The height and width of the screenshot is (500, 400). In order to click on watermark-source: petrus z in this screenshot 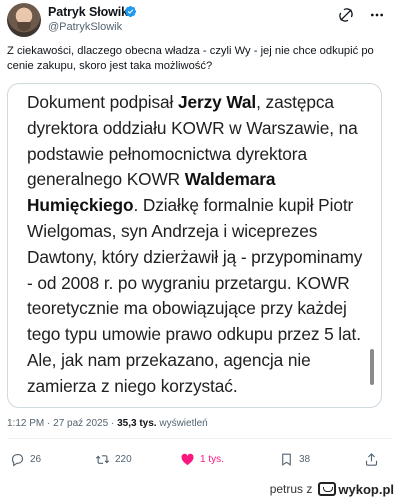, I will do `click(291, 489)`.